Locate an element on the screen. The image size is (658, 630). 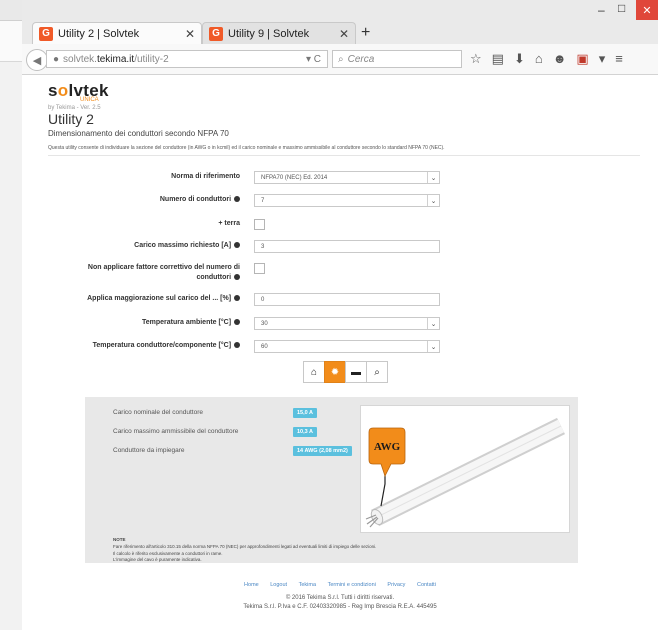
reading-list-icon: ▤ is located at coordinates (498, 59).